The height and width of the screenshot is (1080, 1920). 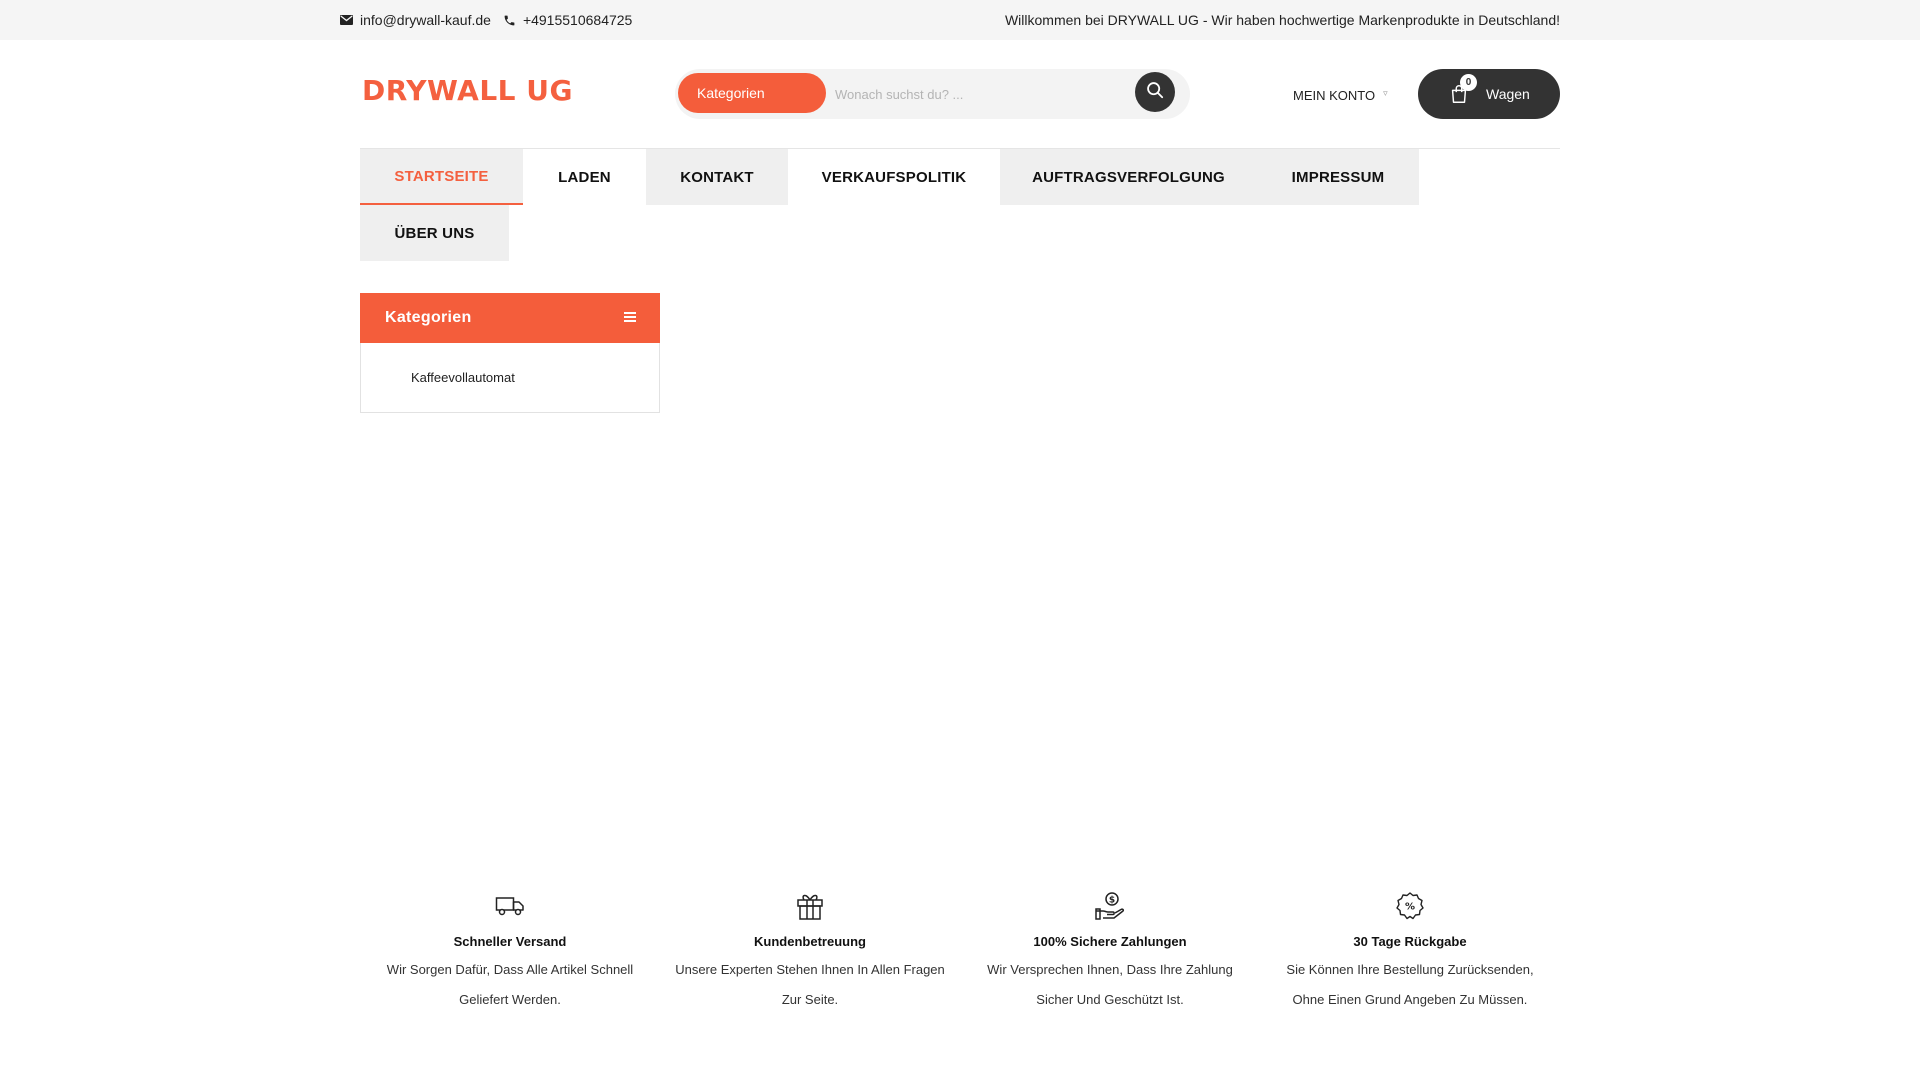 I want to click on categories-panel: Kategorien Kaffeevollautomat, so click(x=510, y=353).